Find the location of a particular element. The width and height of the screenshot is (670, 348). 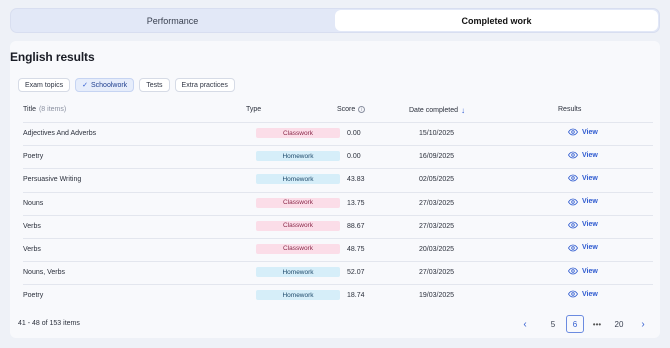

row-score: 88.67 is located at coordinates (356, 226).